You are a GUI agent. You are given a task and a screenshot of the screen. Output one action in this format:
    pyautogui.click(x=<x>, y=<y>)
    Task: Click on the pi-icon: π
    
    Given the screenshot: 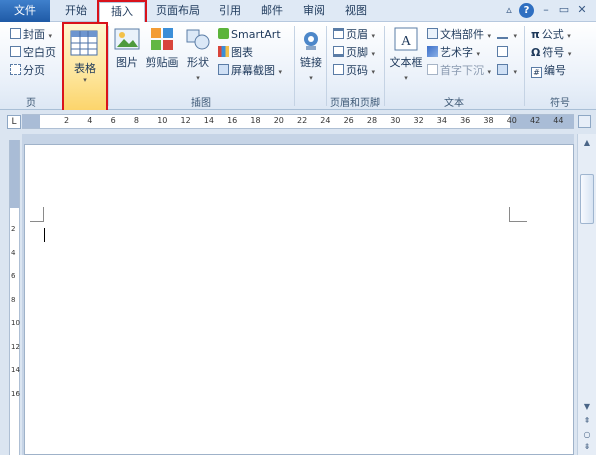 What is the action you would take?
    pyautogui.click(x=535, y=34)
    